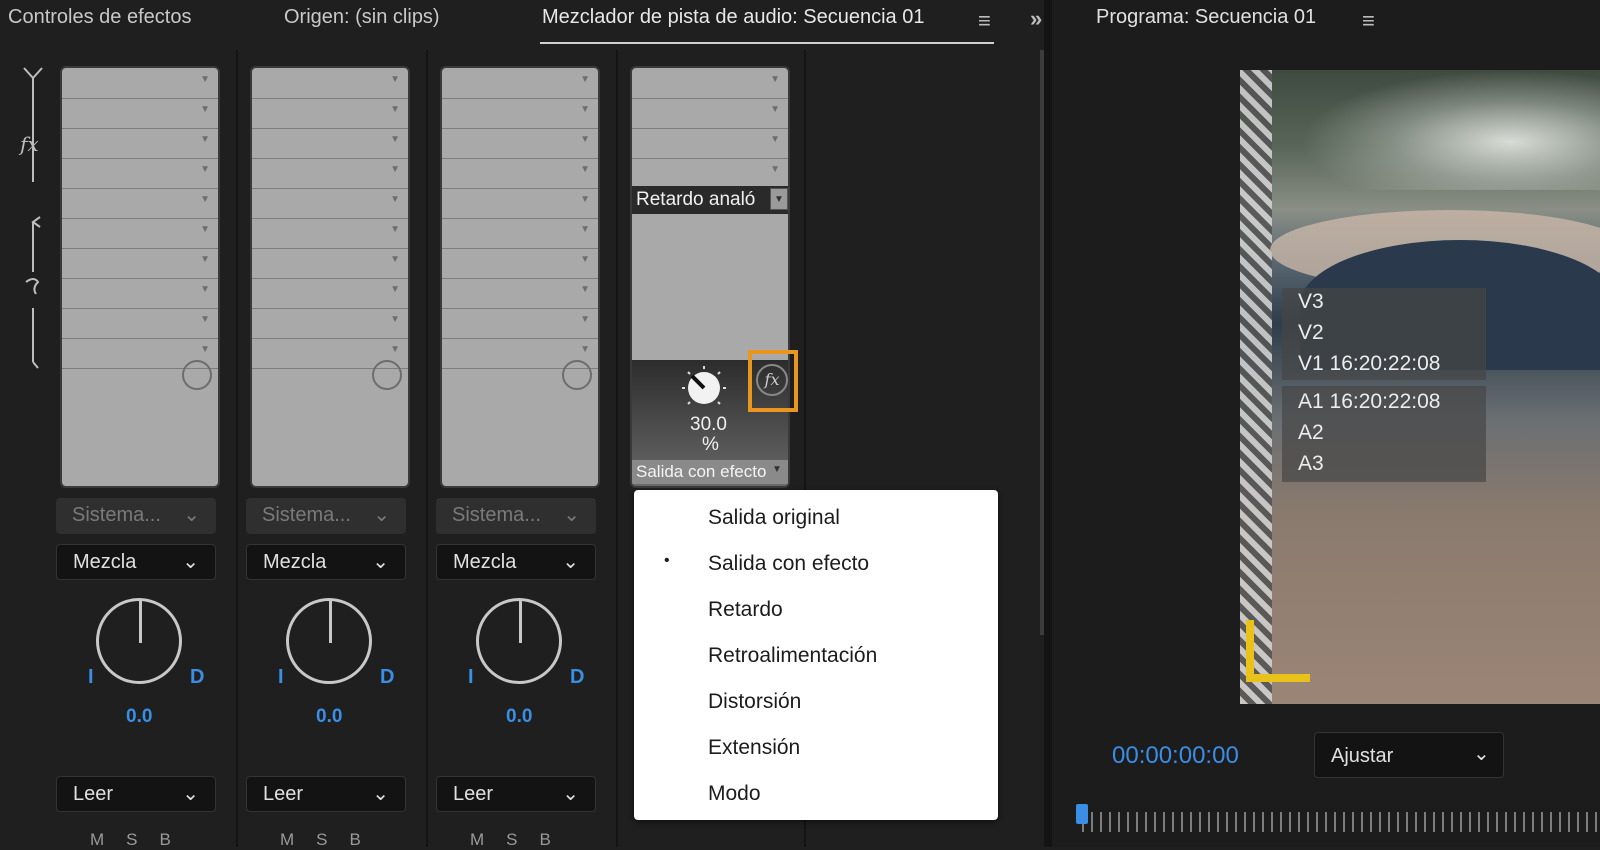  I want to click on tab-effect-controls: Controles de efectos, so click(99, 17).